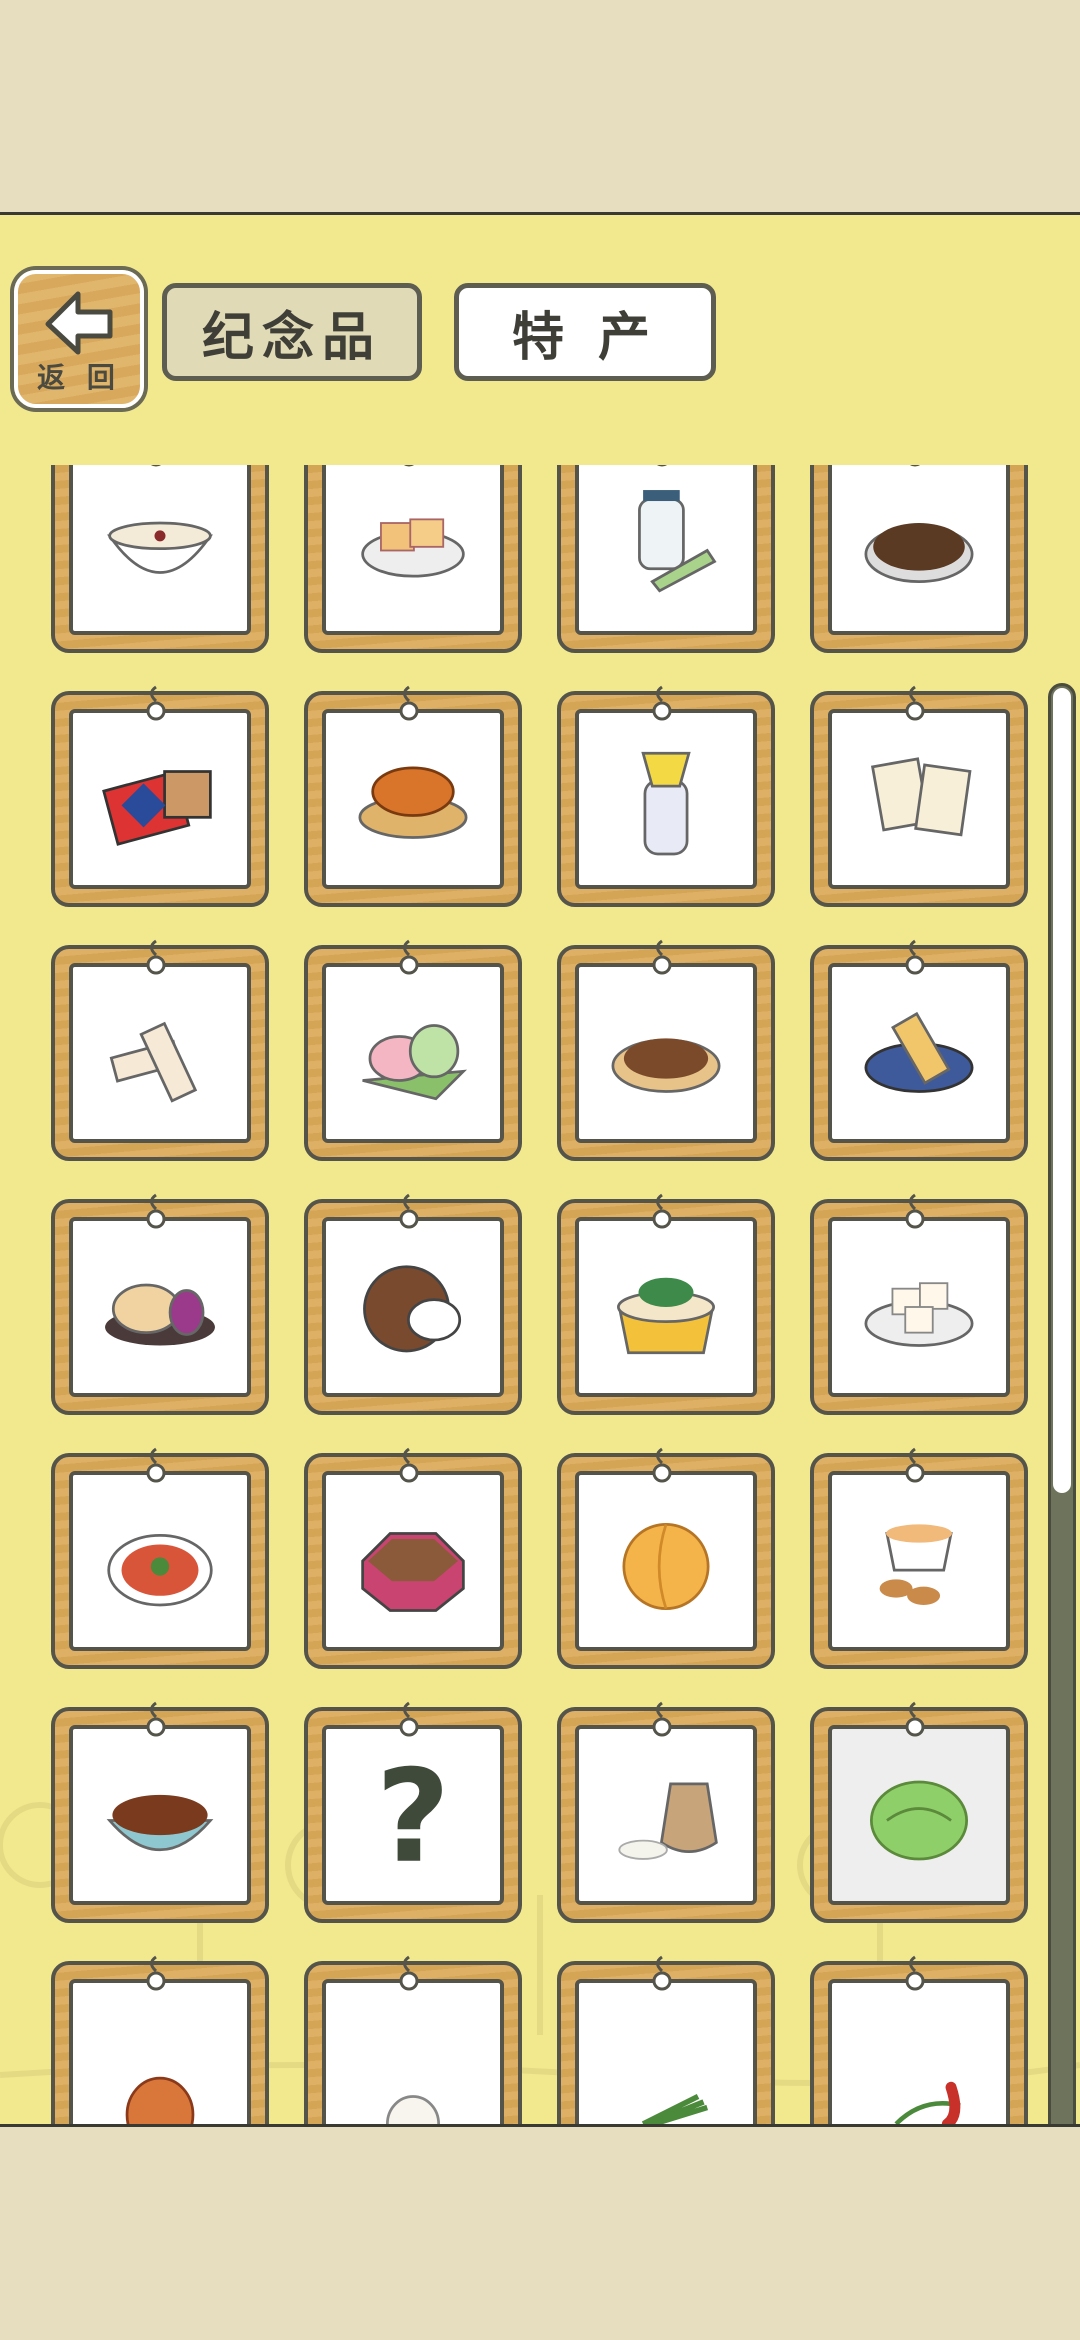 This screenshot has width=1080, height=2340. I want to click on rice-sack-icon, so click(668, 1821).